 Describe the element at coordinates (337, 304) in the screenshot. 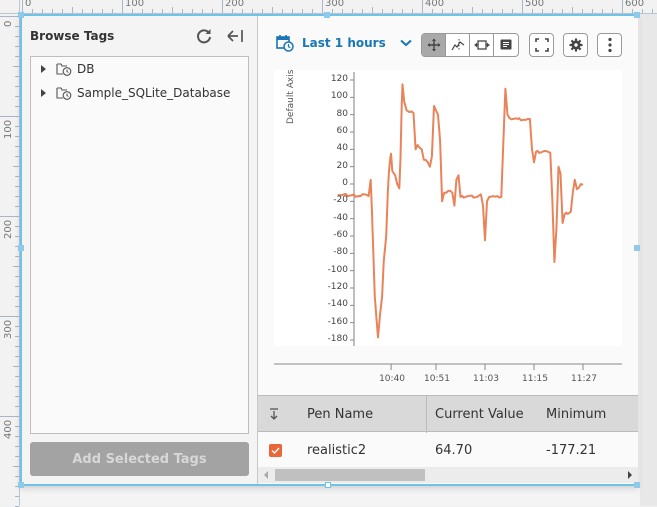

I see `y-tick-label: -140` at that location.